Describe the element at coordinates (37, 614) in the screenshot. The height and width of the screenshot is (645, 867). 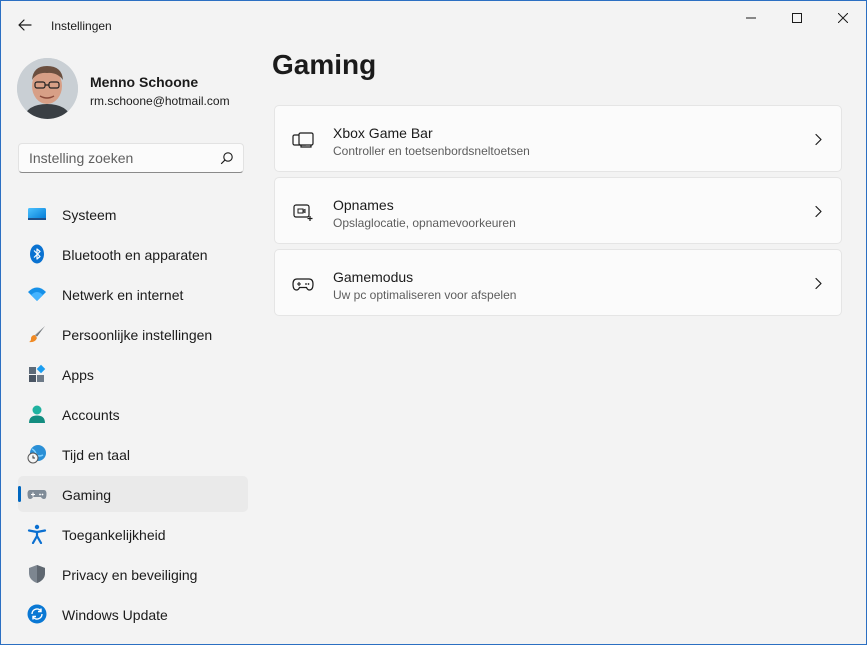
I see `update-icon` at that location.